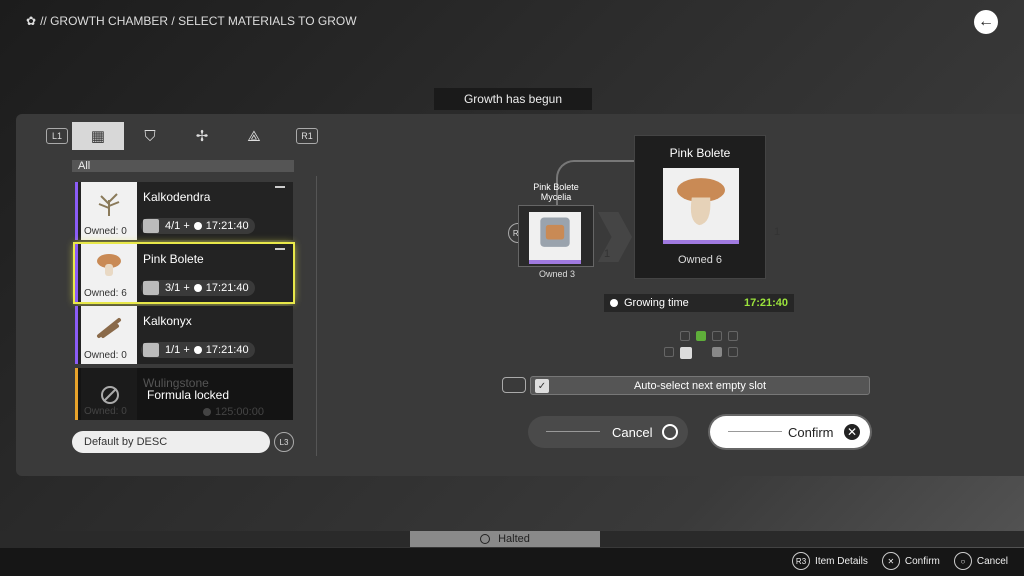 The height and width of the screenshot is (576, 1024). What do you see at coordinates (922, 561) in the screenshot?
I see `hint-label: Confirm` at bounding box center [922, 561].